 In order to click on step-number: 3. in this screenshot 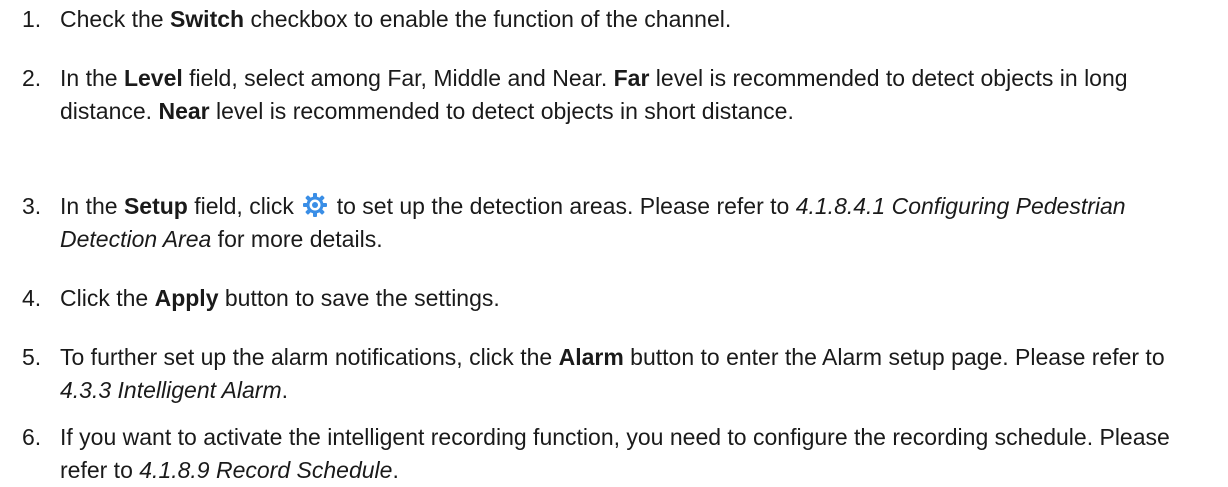, I will do `click(32, 206)`.